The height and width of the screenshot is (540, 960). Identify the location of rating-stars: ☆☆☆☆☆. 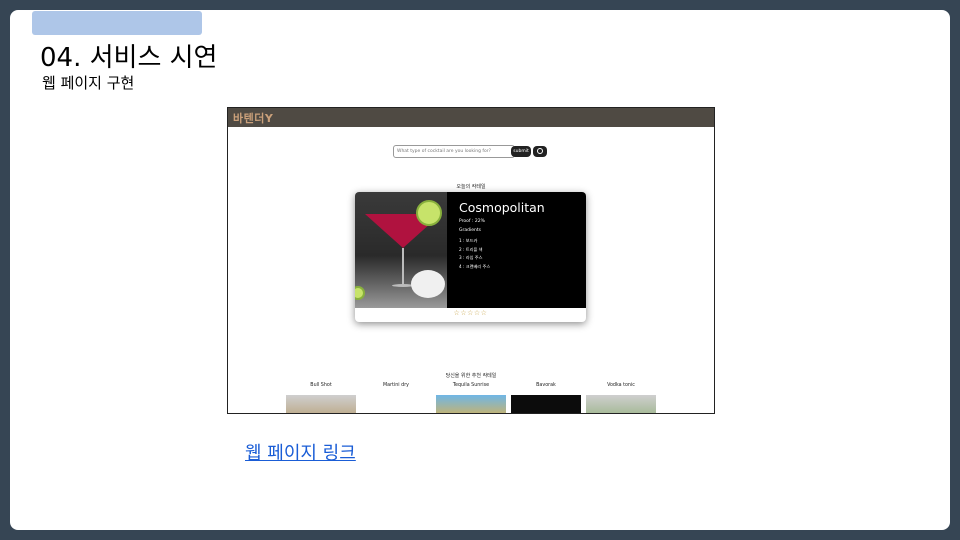
(470, 313).